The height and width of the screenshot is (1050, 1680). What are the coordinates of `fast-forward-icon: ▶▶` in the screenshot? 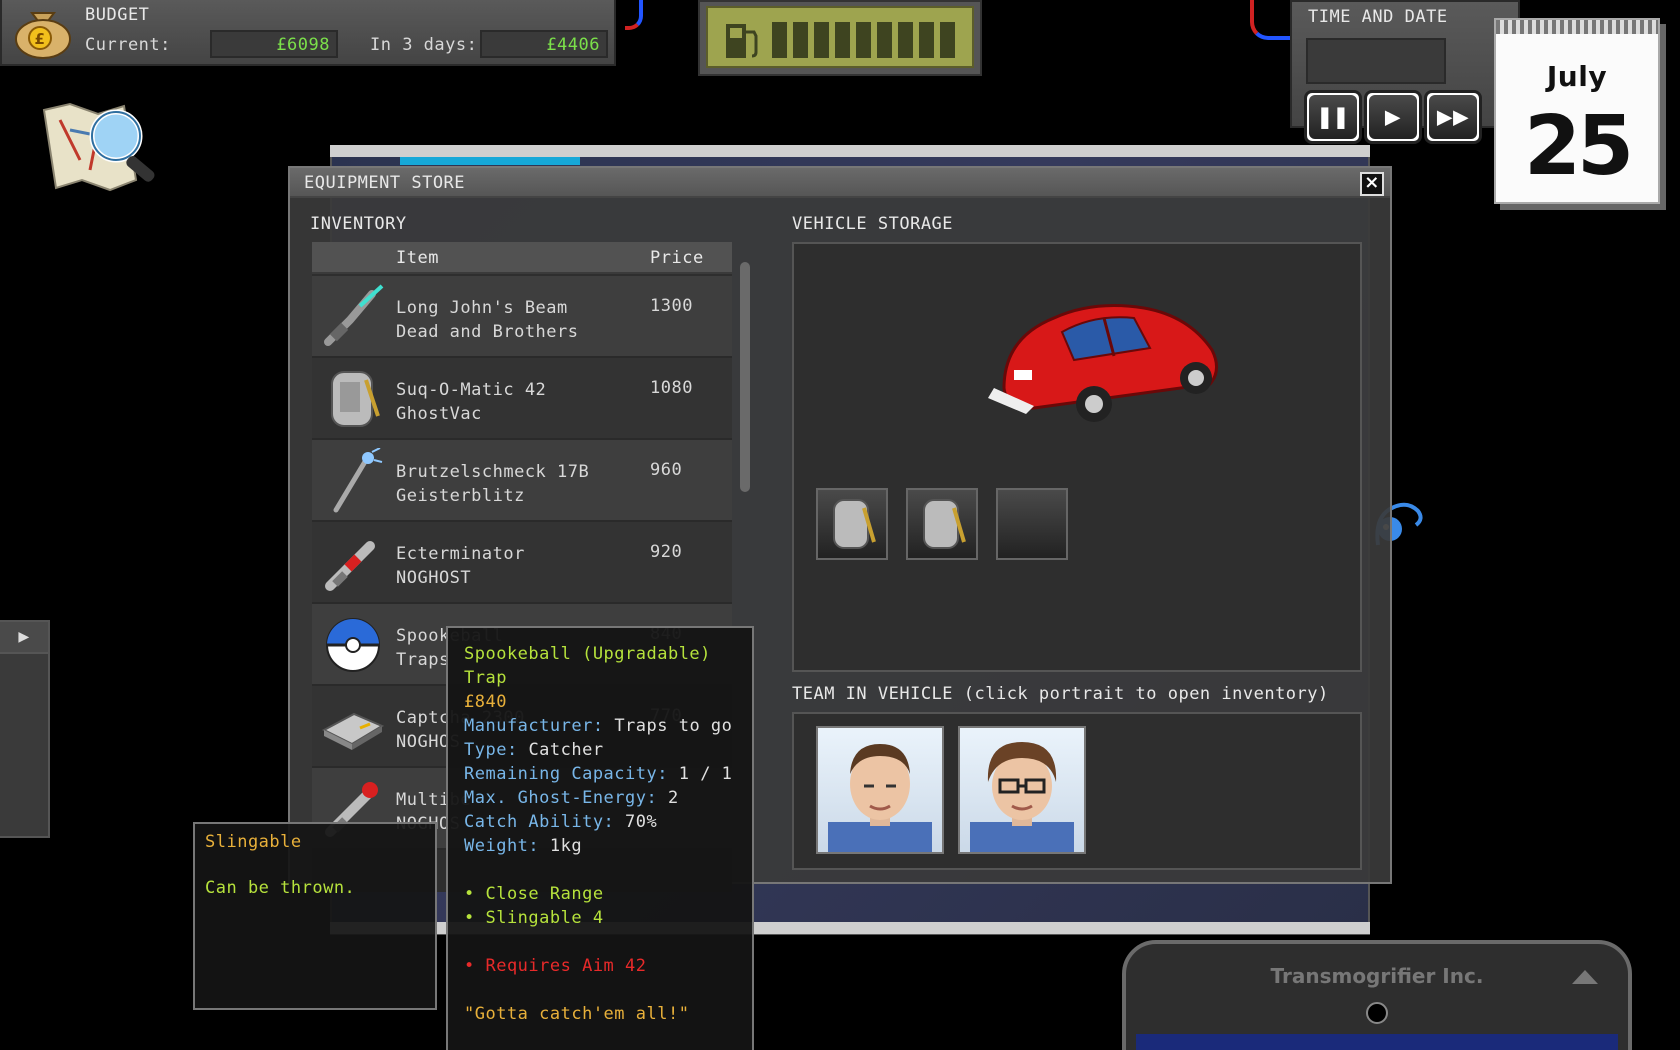 It's located at (1453, 117).